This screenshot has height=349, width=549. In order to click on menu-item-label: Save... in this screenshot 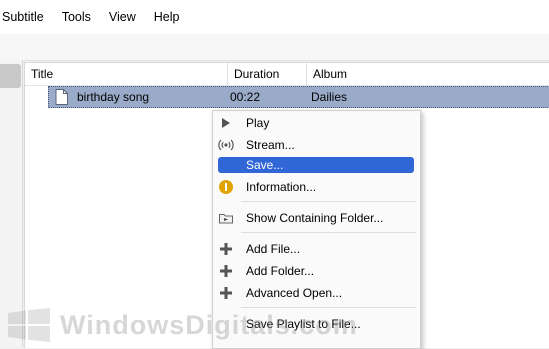, I will do `click(265, 165)`.